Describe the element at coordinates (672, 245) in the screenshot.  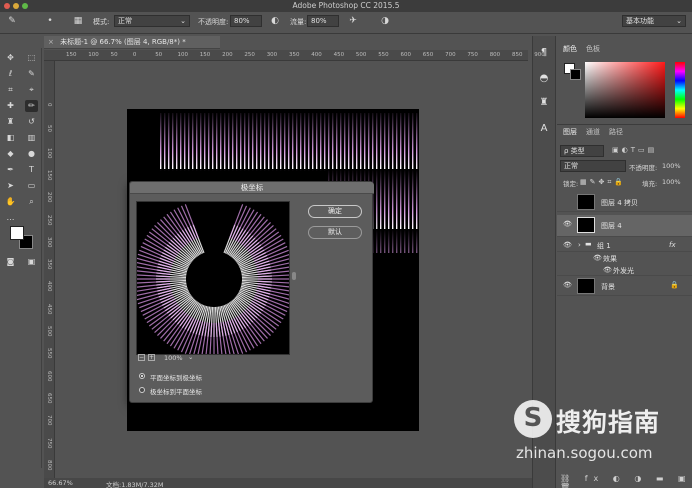
I see `fx-icon: fx` at that location.